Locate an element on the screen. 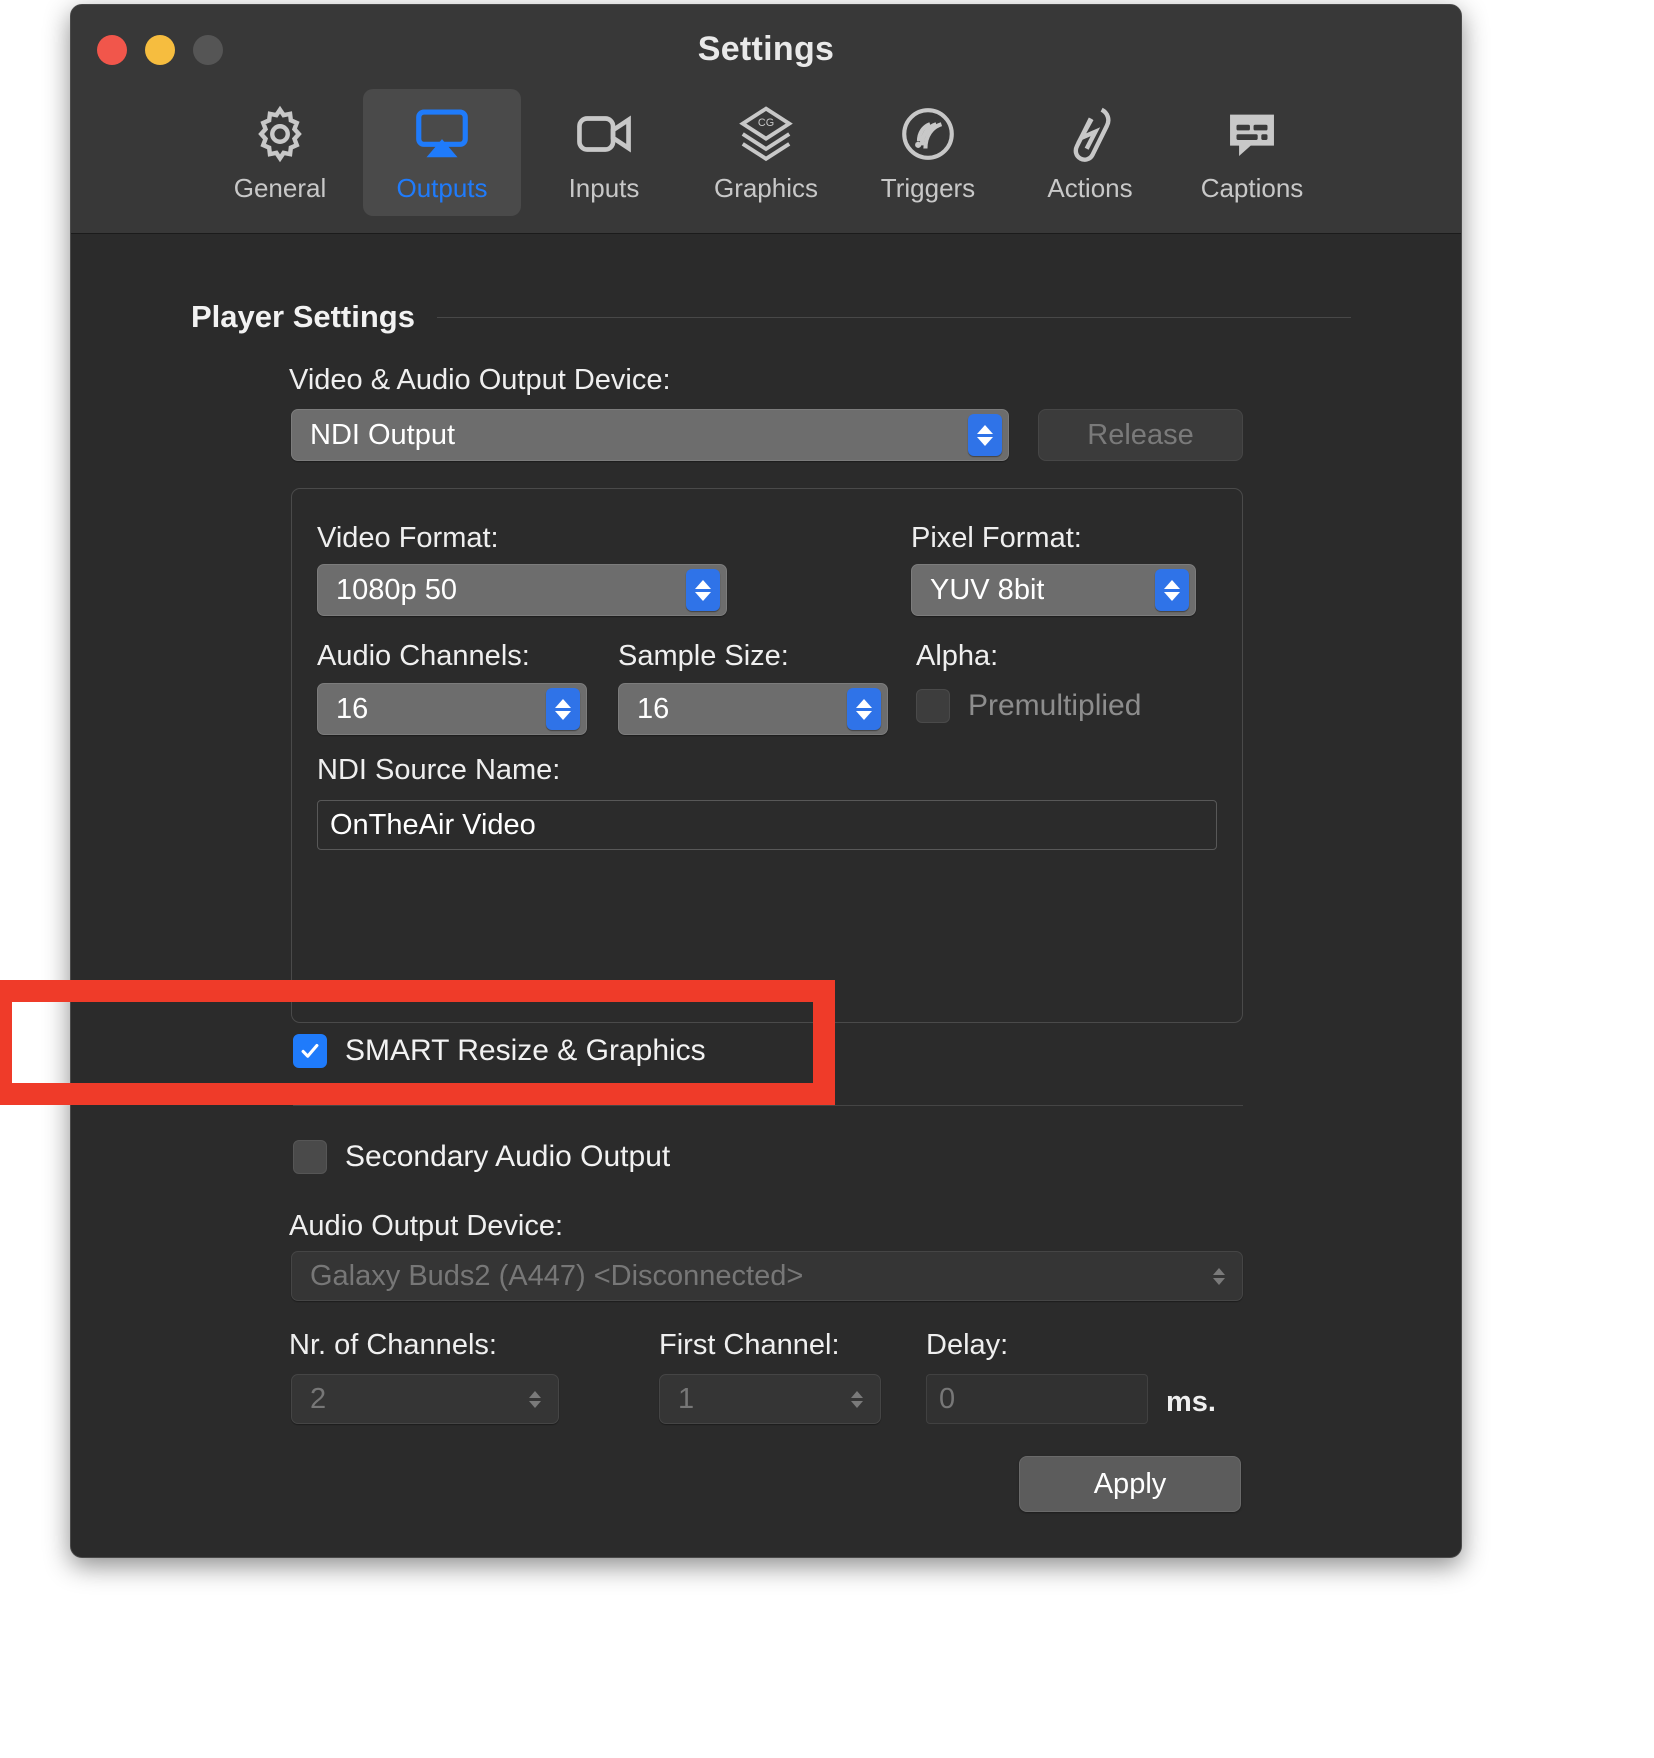  apply-button: Apply is located at coordinates (1130, 1484).